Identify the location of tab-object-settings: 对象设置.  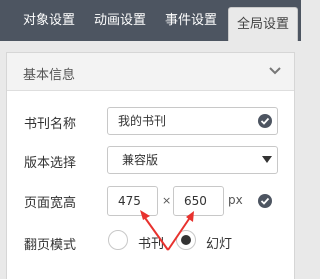
(49, 20).